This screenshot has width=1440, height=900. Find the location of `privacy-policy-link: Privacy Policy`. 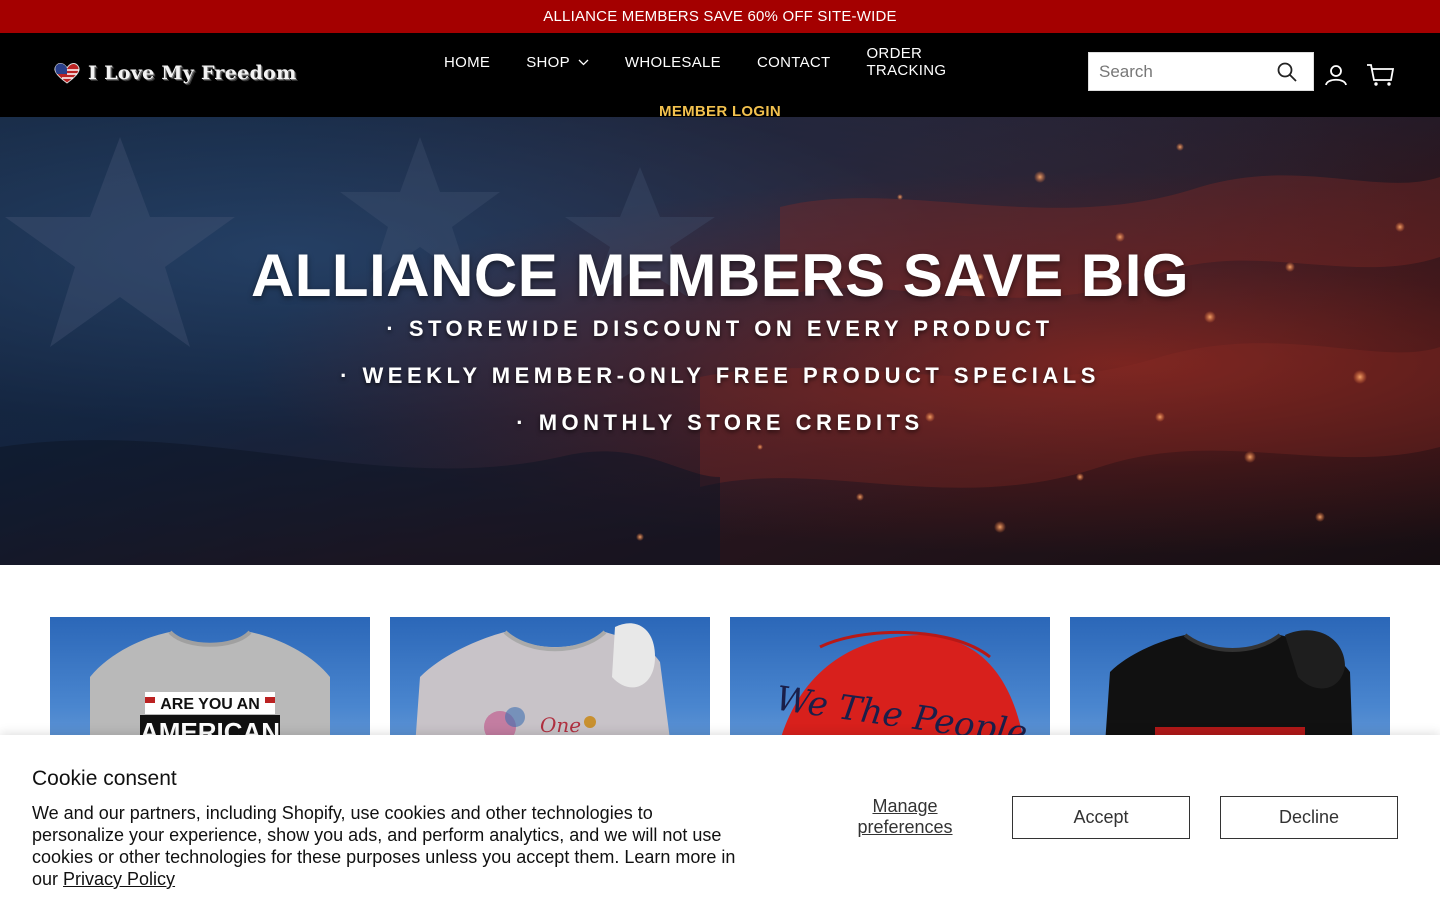

privacy-policy-link: Privacy Policy is located at coordinates (119, 879).